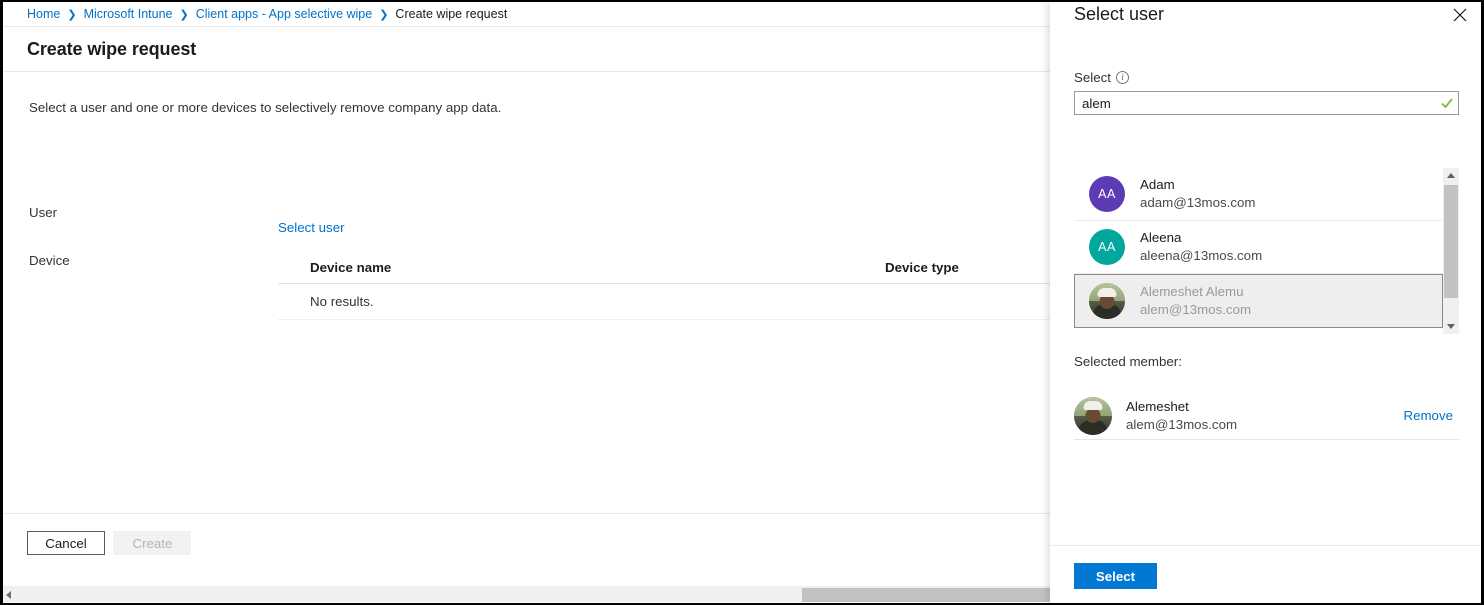  What do you see at coordinates (1198, 202) in the screenshot?
I see `user-email: adam@13mos.com` at bounding box center [1198, 202].